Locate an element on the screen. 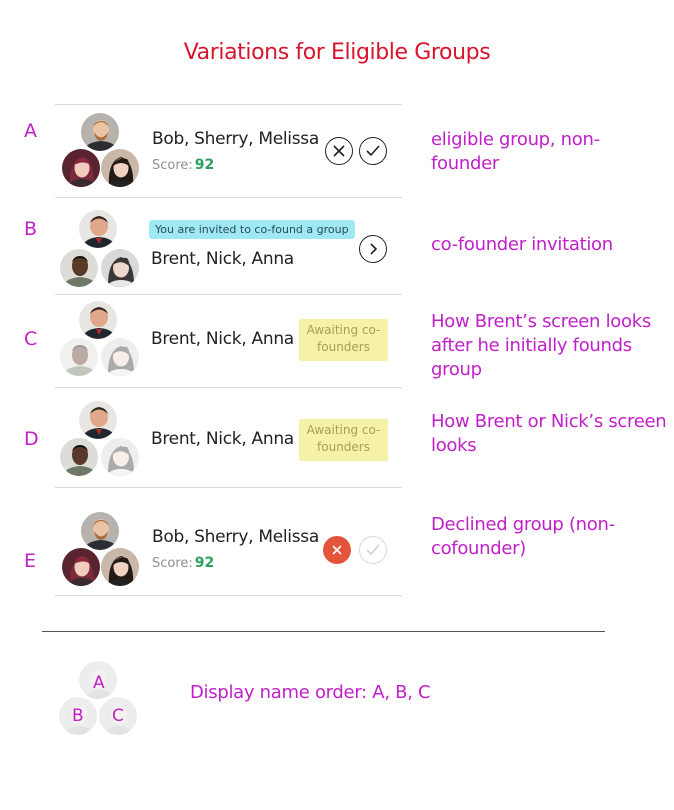  row-letter: E is located at coordinates (30, 561).